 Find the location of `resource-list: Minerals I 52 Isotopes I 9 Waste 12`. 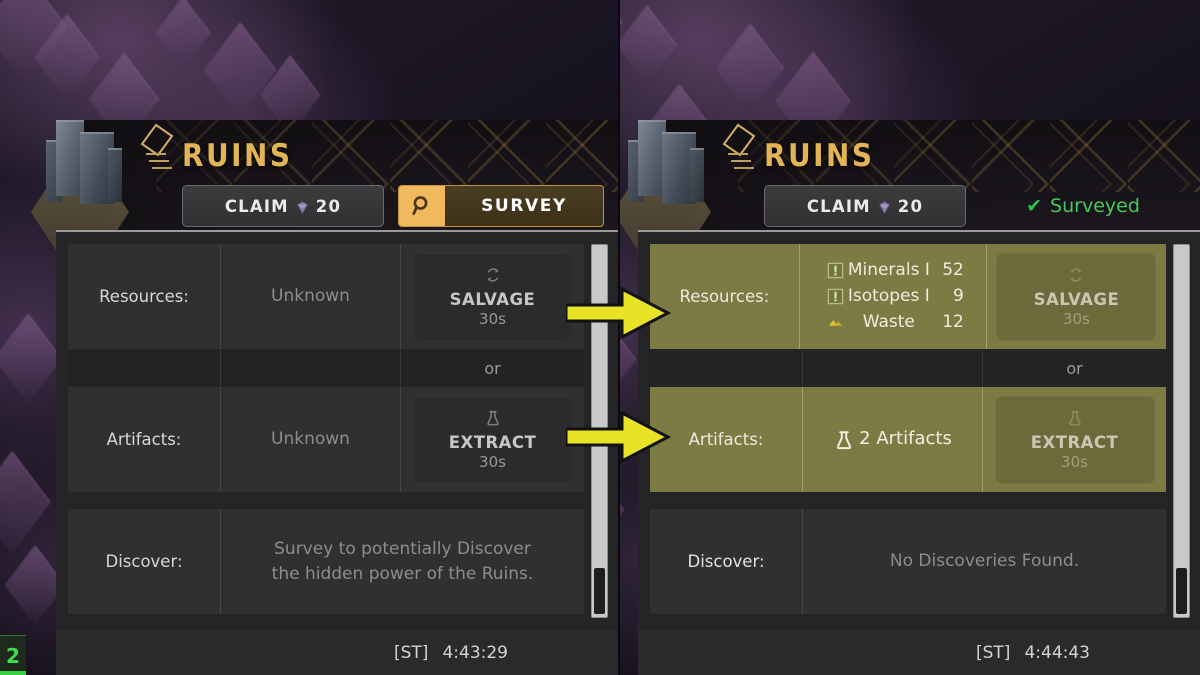

resource-list: Minerals I 52 Isotopes I 9 Waste 12 is located at coordinates (893, 297).